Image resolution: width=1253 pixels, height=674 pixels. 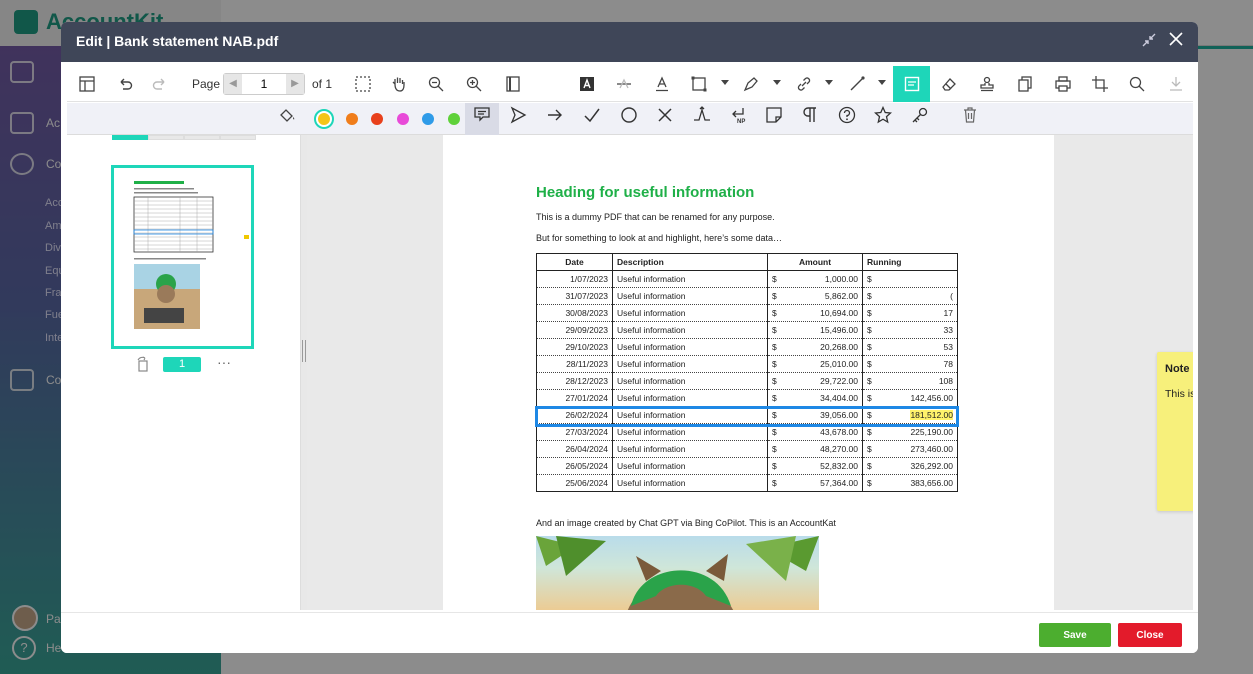 I want to click on pen-icon, so click(x=751, y=84).